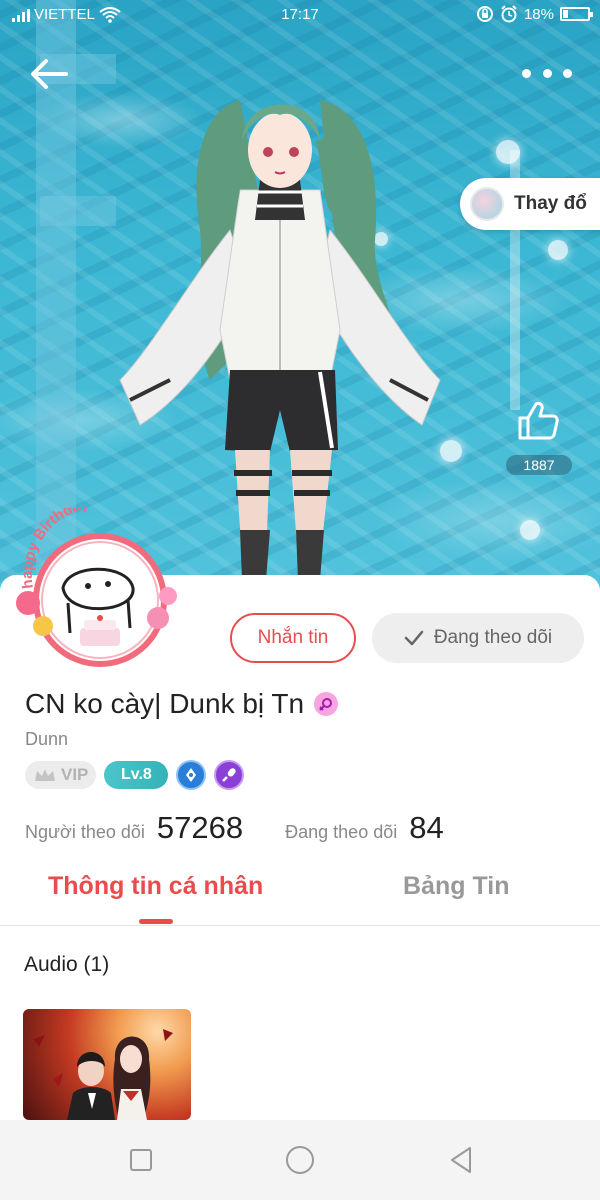 This screenshot has height=1200, width=600. I want to click on back-triangle-icon, so click(461, 1160).